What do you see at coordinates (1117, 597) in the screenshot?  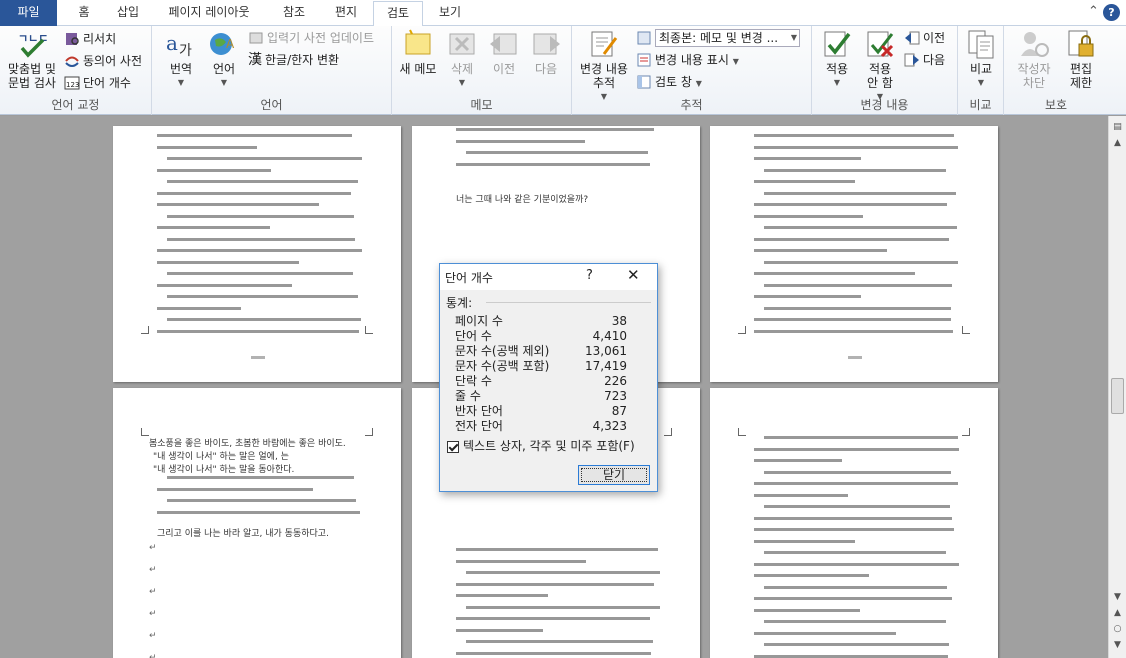 I see `scroll-down-icon: ▼` at bounding box center [1117, 597].